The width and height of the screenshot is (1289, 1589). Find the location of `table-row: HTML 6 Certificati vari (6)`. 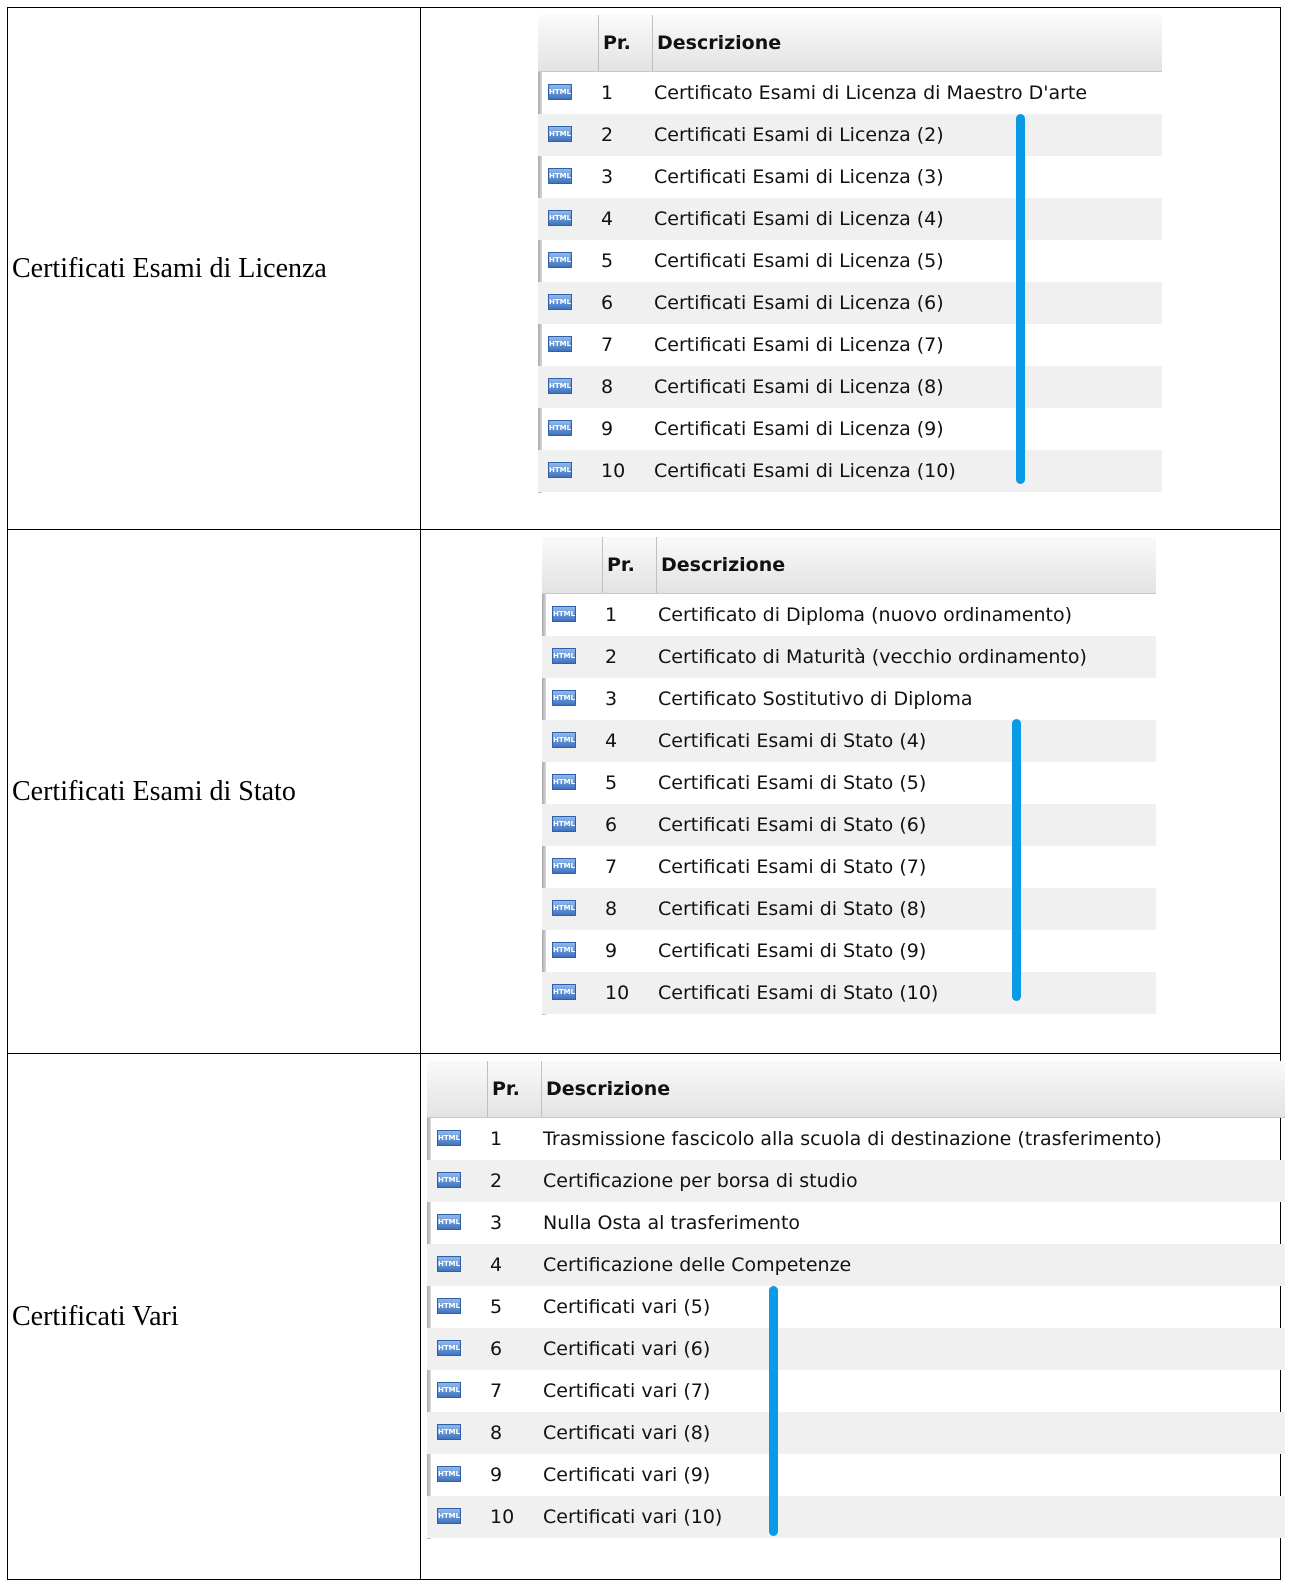

table-row: HTML 6 Certificati vari (6) is located at coordinates (856, 1349).